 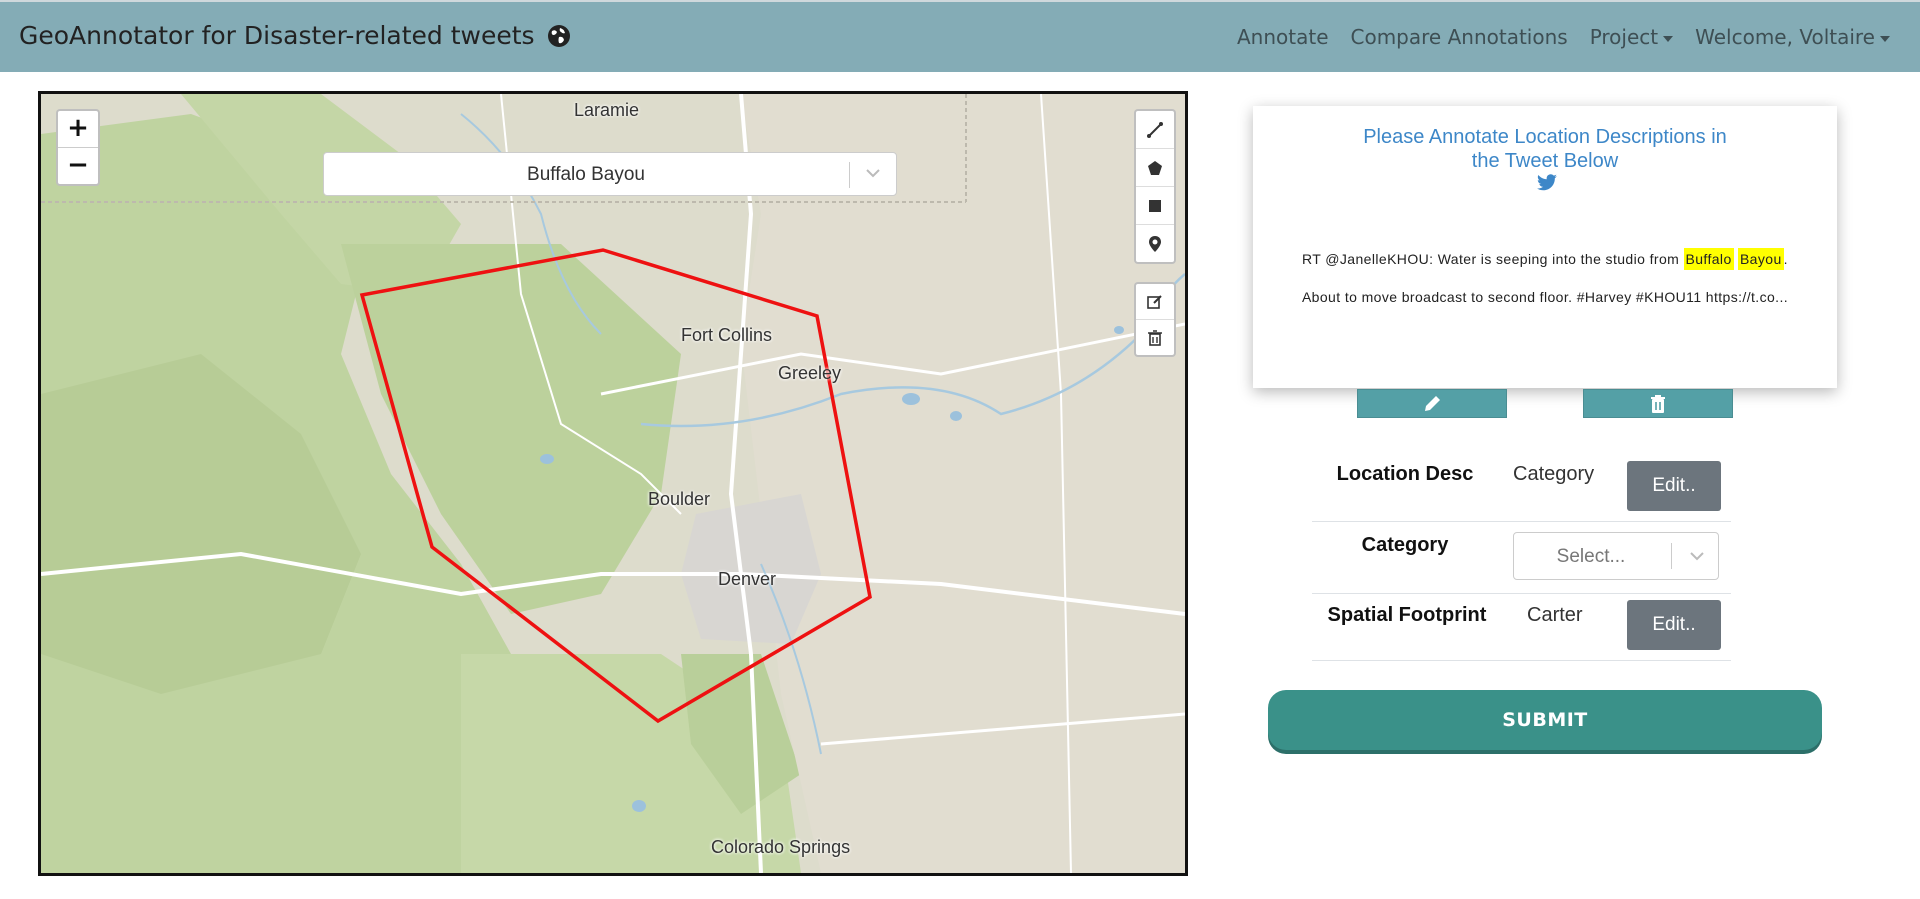 I want to click on clear-highlight-button, so click(x=1658, y=403).